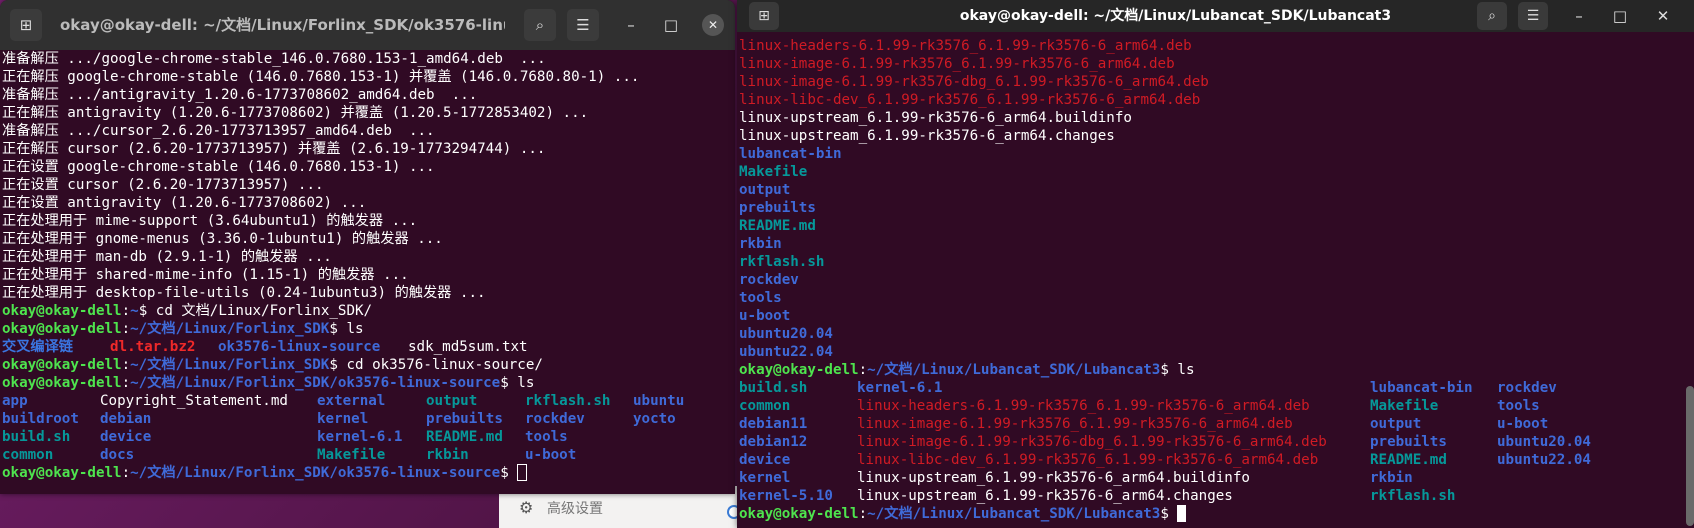 This screenshot has width=1694, height=528. I want to click on terminal-line: lubancat-bin, so click(1216, 154).